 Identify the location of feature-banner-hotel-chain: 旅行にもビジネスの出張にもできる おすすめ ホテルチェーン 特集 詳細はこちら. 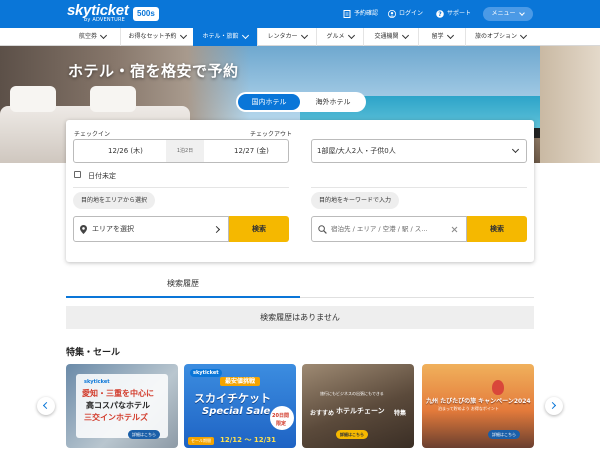
(358, 406).